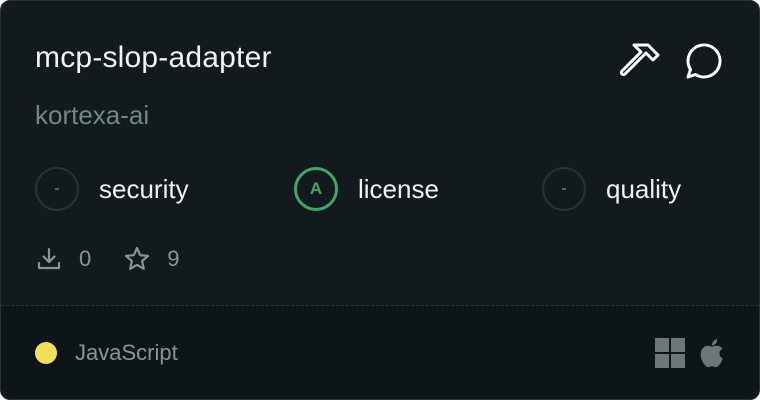 The width and height of the screenshot is (760, 400). Describe the element at coordinates (690, 353) in the screenshot. I see `platform-icons` at that location.